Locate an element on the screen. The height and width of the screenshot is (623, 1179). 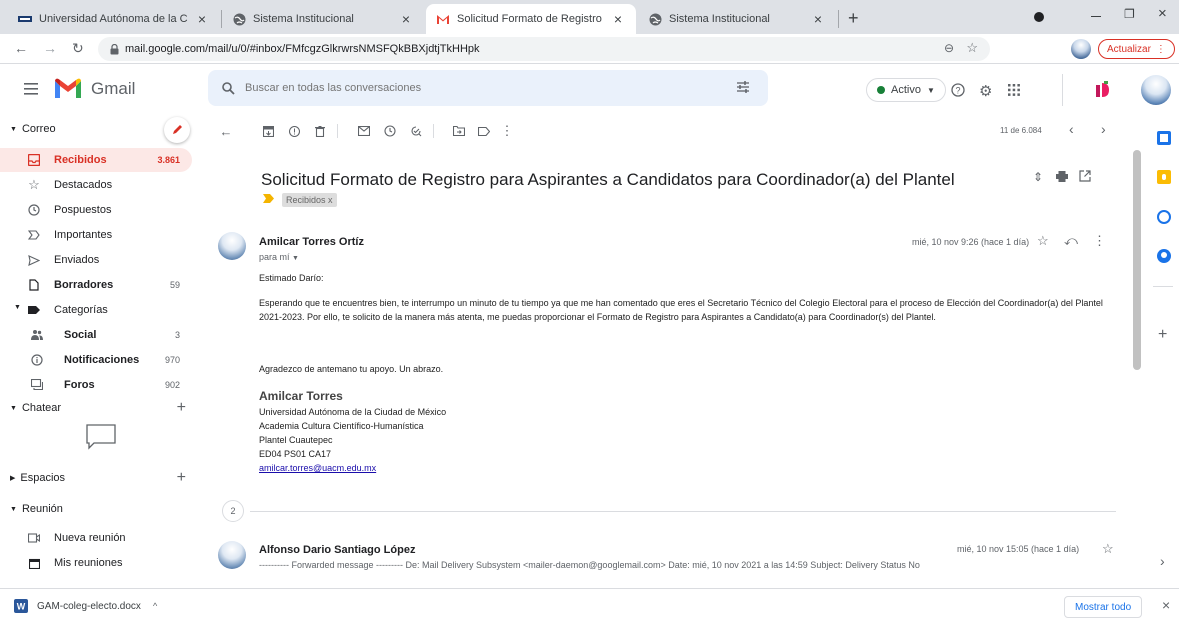
contacts-app-icon is located at coordinates (1164, 256).